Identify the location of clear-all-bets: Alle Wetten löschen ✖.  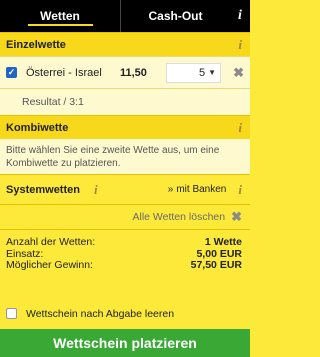
(125, 216).